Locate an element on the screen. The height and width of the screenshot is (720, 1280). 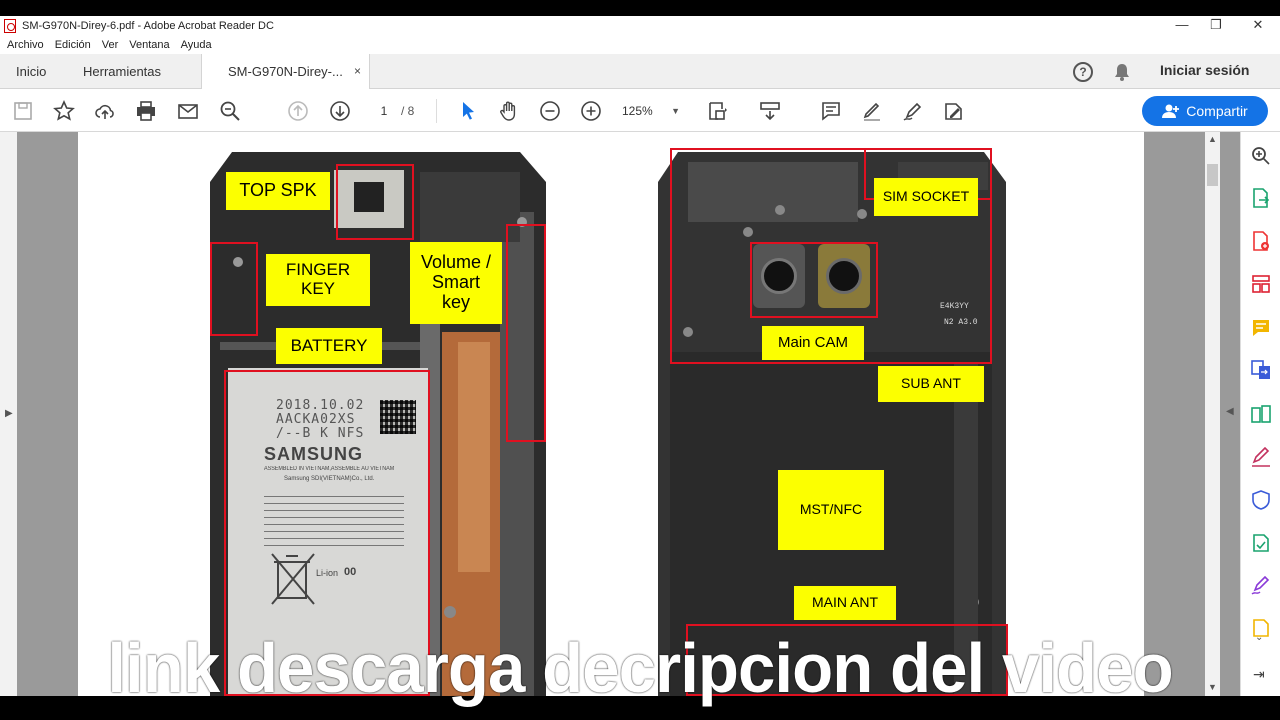
label-main-ant: MAIN ANT is located at coordinates (845, 603).